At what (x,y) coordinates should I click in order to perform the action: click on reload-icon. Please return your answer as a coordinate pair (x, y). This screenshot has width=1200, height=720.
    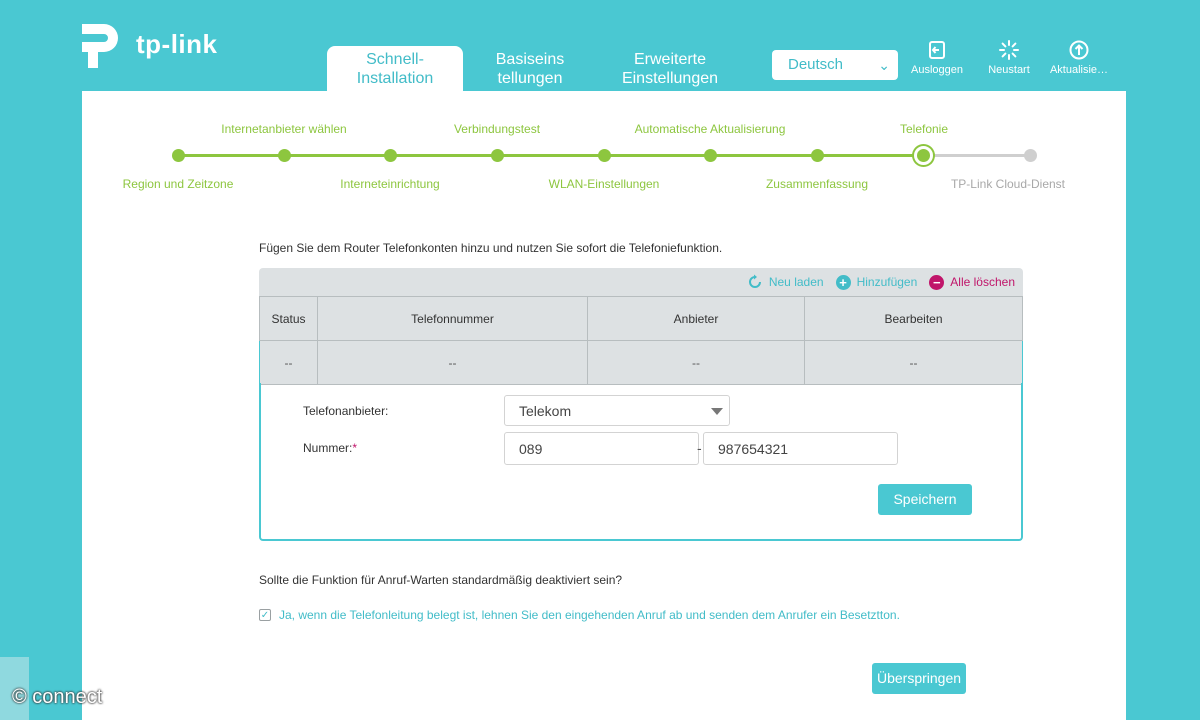
    Looking at the image, I should click on (754, 281).